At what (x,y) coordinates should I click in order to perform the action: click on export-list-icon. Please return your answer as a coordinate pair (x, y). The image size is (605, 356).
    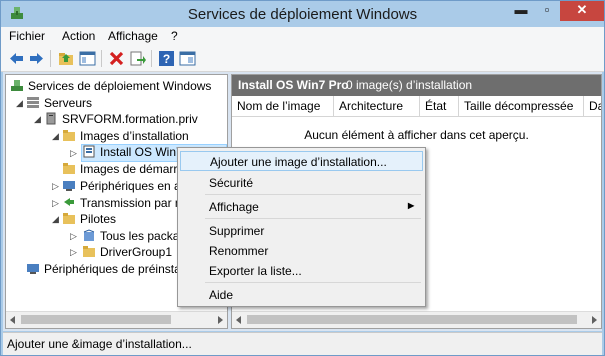
    Looking at the image, I should click on (137, 58).